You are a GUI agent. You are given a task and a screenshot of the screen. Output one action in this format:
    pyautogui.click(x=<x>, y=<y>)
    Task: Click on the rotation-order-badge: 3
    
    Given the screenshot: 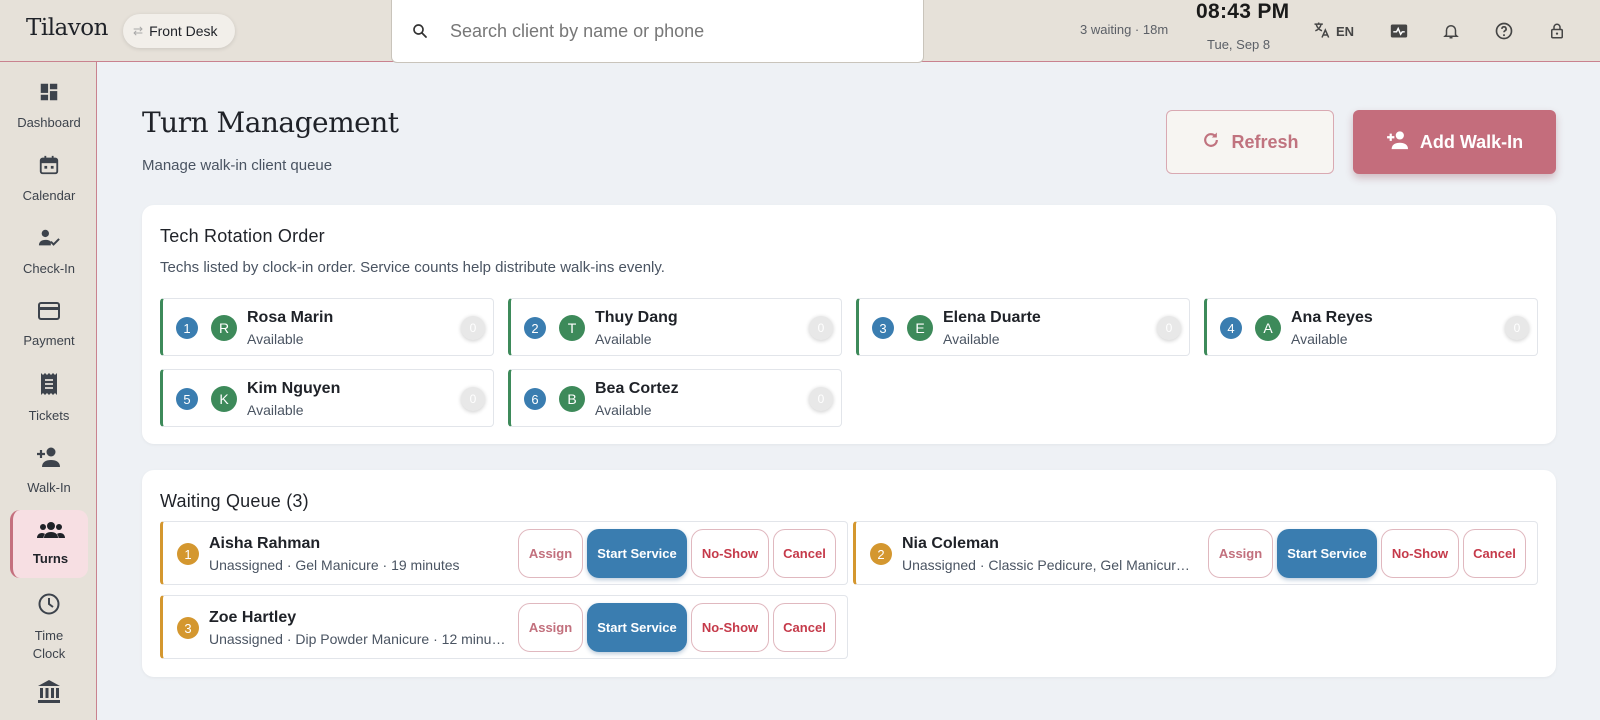 What is the action you would take?
    pyautogui.click(x=883, y=328)
    